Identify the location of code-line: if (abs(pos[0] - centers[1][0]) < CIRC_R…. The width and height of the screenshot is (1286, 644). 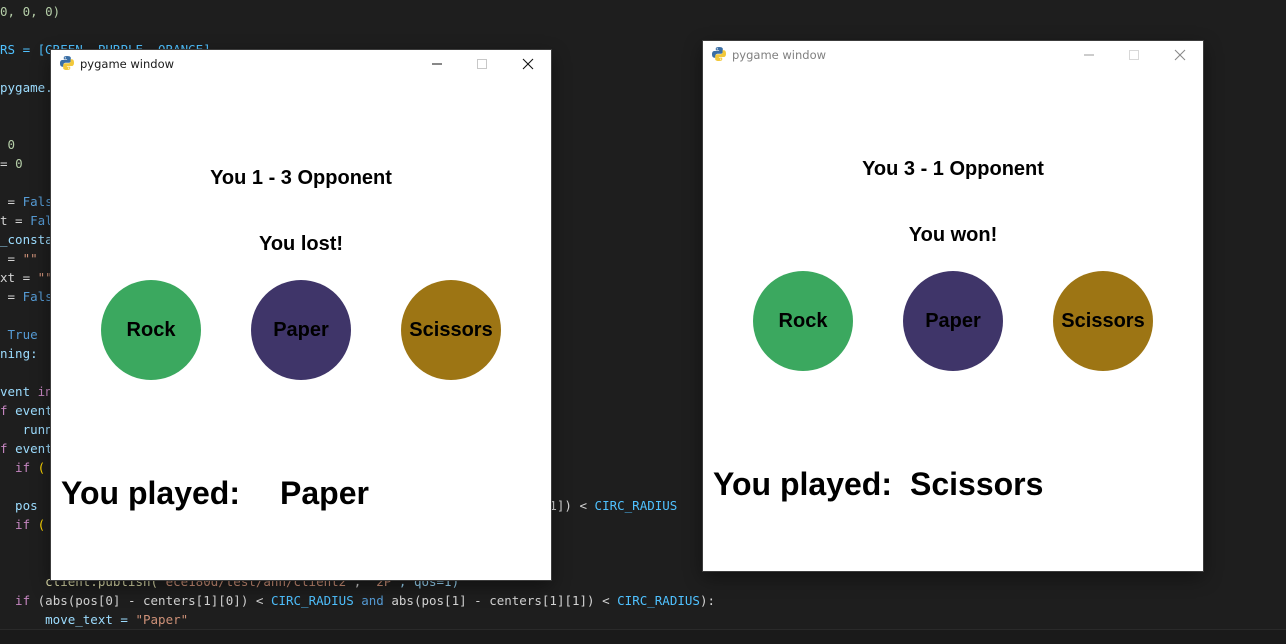
(357, 600).